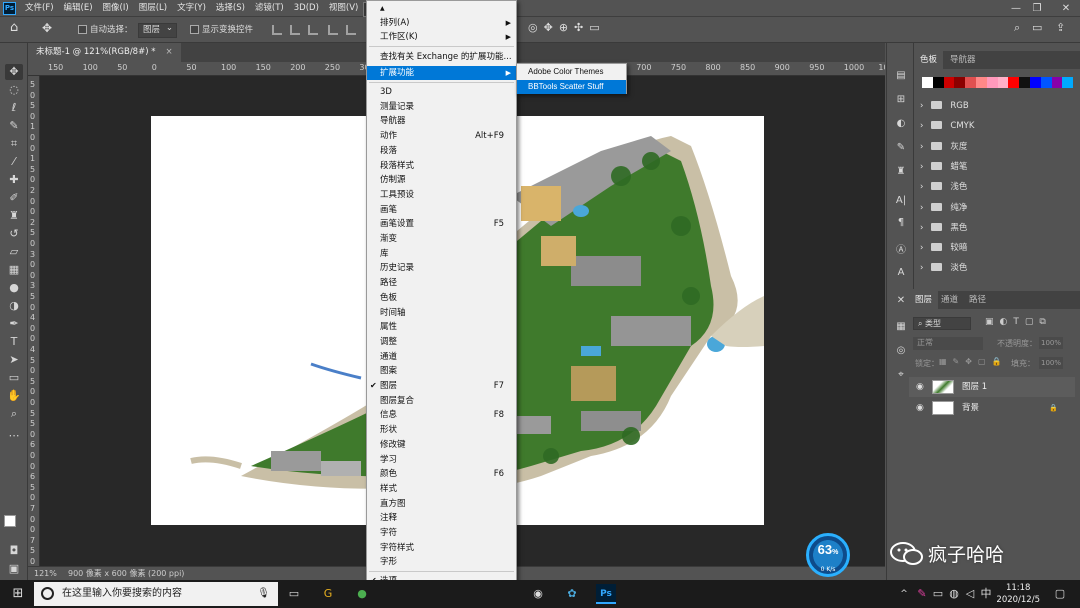 Image resolution: width=1080 pixels, height=608 pixels. I want to click on 3d-mode-icons: ◎✥⊕✣▭, so click(567, 28).